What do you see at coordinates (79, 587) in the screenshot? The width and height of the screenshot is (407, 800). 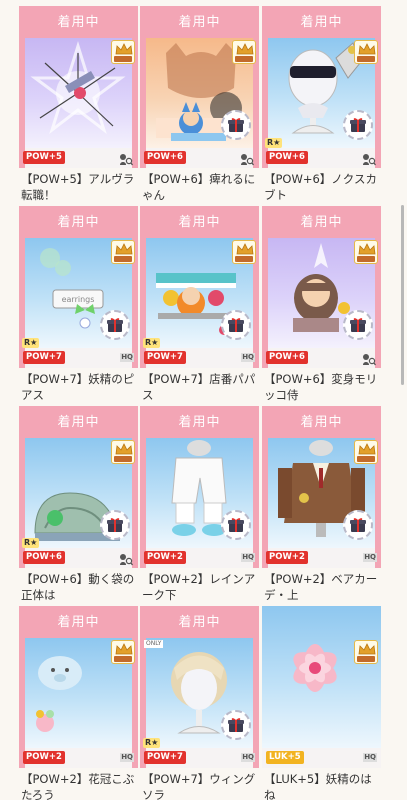 I see `item-caption: 【POW+6】動く袋の正体は` at bounding box center [79, 587].